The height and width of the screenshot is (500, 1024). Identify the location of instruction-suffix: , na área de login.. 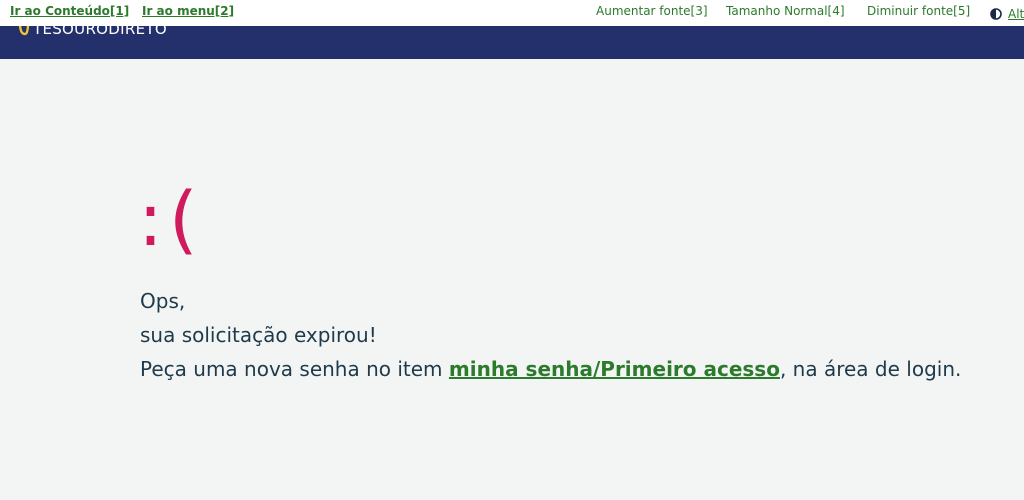
(870, 369).